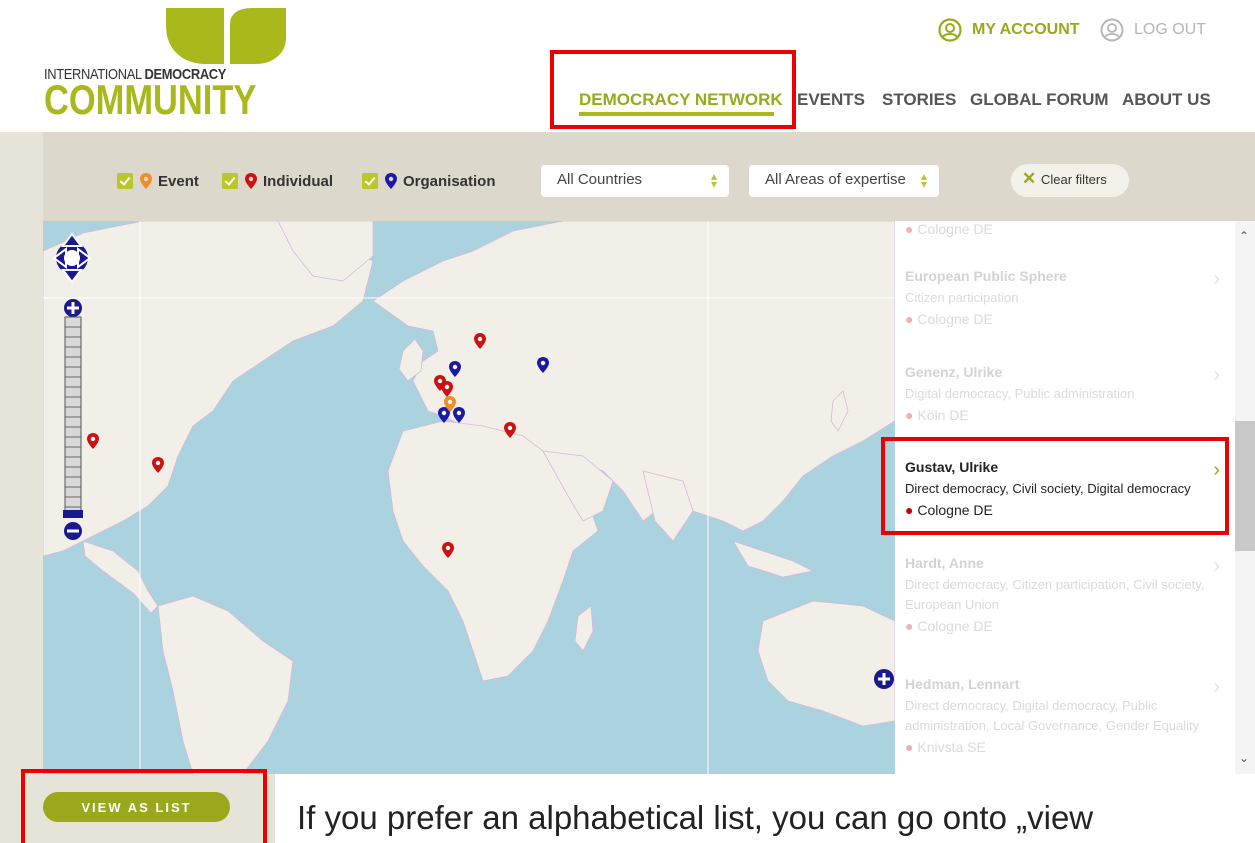 This screenshot has height=843, width=1255. Describe the element at coordinates (146, 181) in the screenshot. I see `event-pin-icon` at that location.